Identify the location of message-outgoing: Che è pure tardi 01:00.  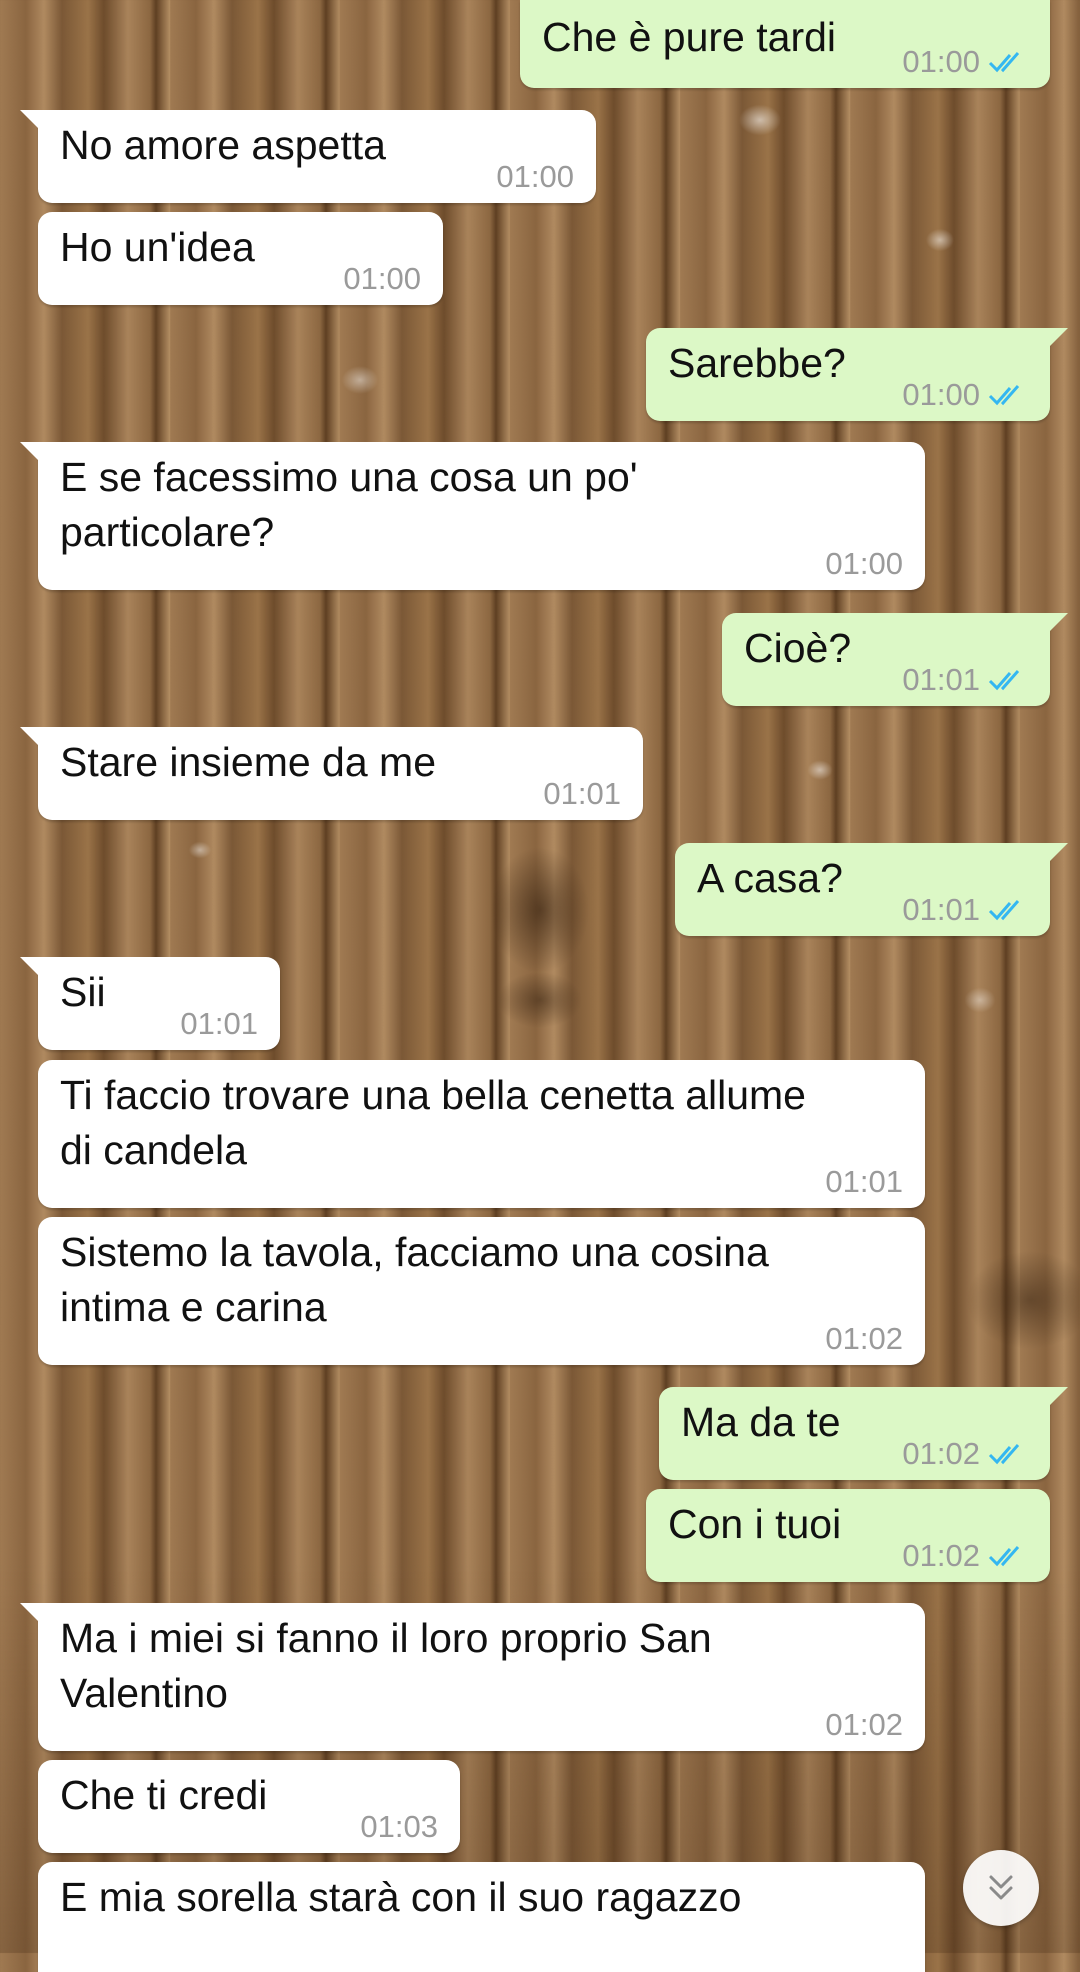
(785, 44).